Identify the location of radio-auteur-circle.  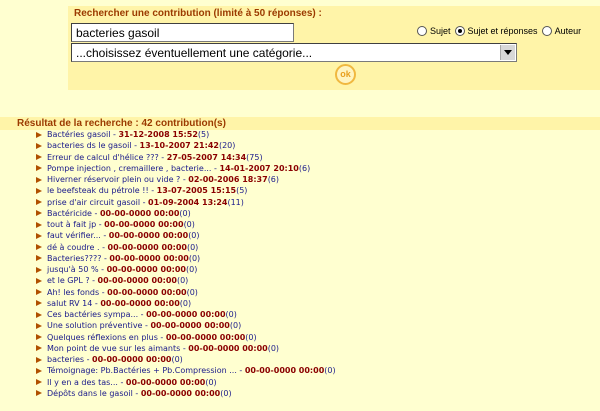
(546, 31).